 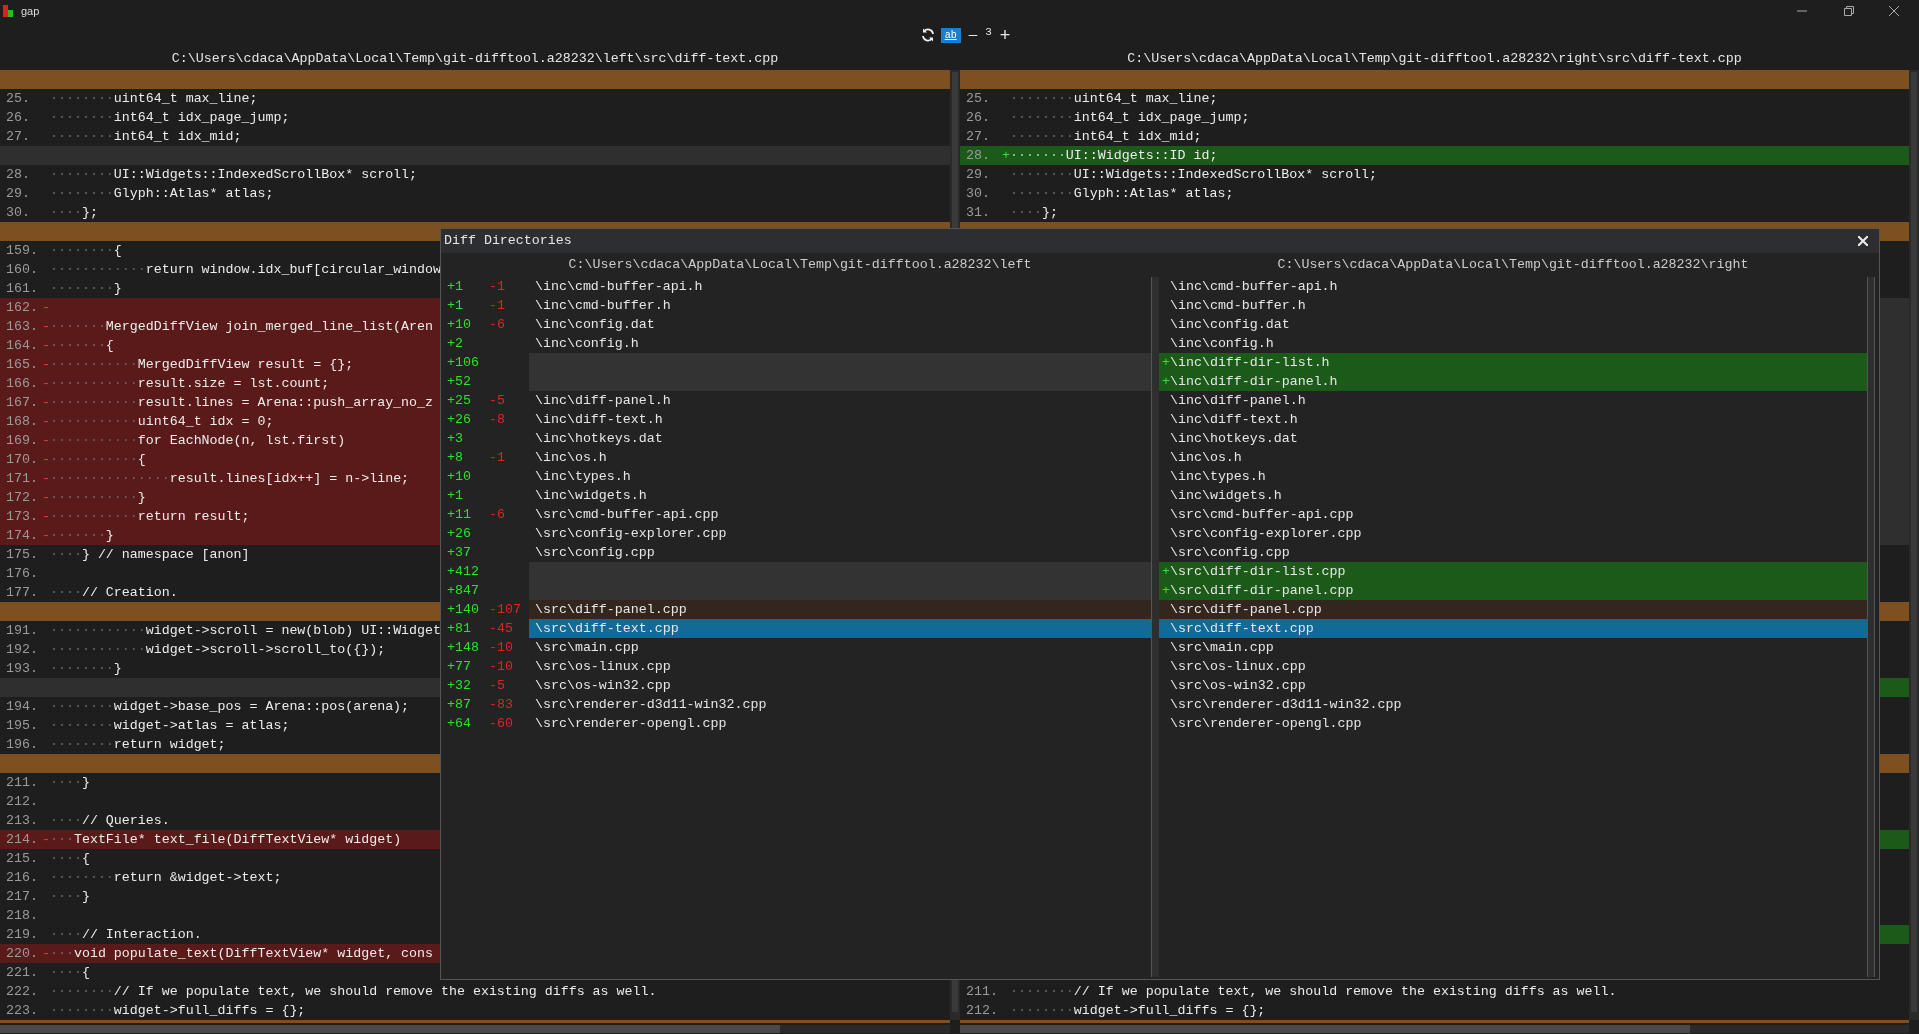 What do you see at coordinates (463, 362) in the screenshot?
I see `added-count: +106` at bounding box center [463, 362].